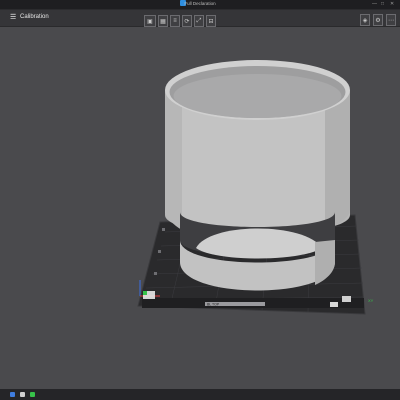  Describe the element at coordinates (13, 17) in the screenshot. I see `menu-icon: ☰` at that location.